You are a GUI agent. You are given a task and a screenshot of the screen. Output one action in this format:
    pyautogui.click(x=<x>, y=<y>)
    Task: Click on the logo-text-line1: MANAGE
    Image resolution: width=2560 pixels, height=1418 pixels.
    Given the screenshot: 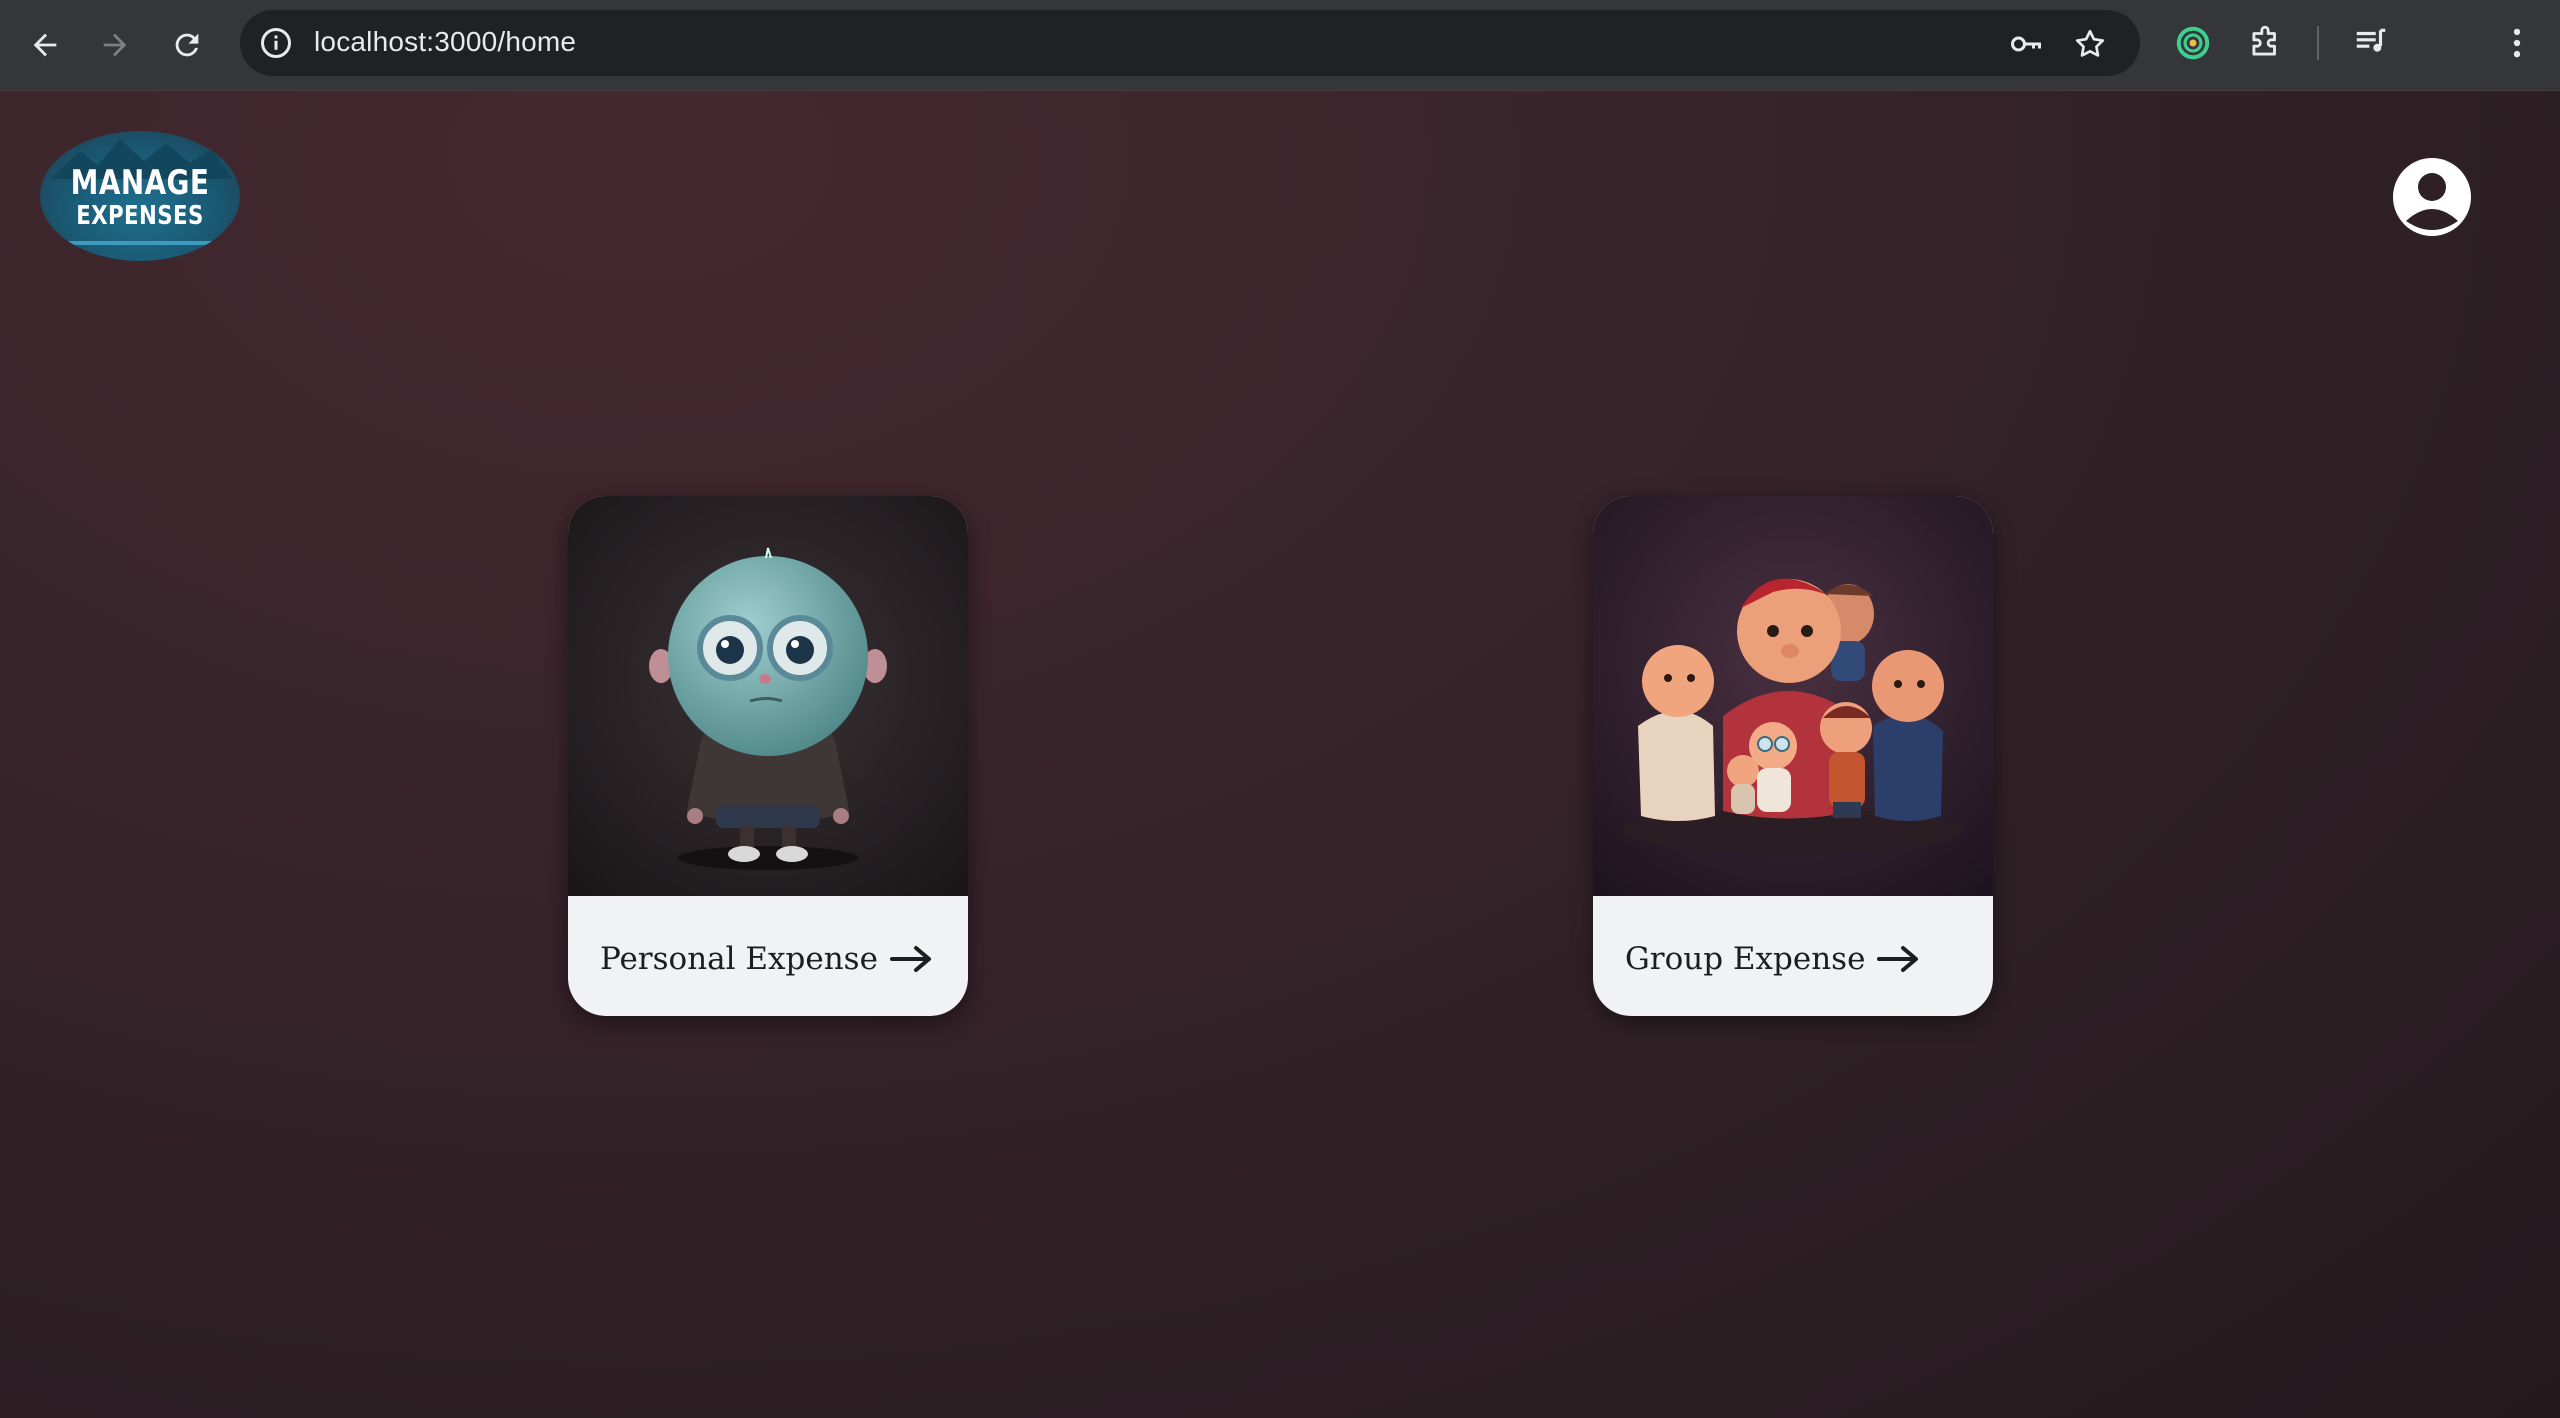 What is the action you would take?
    pyautogui.click(x=140, y=183)
    